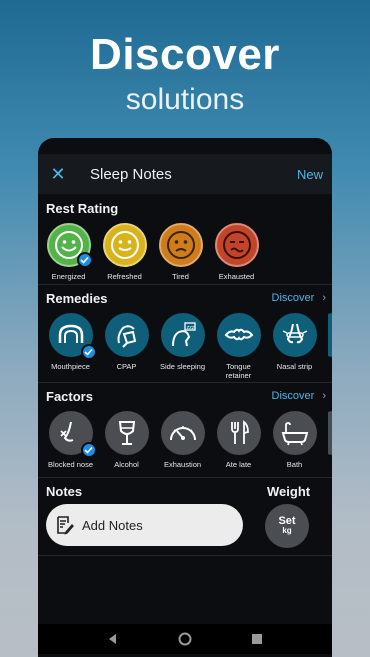 The height and width of the screenshot is (657, 370). I want to click on face-happy-icon, so click(69, 245).